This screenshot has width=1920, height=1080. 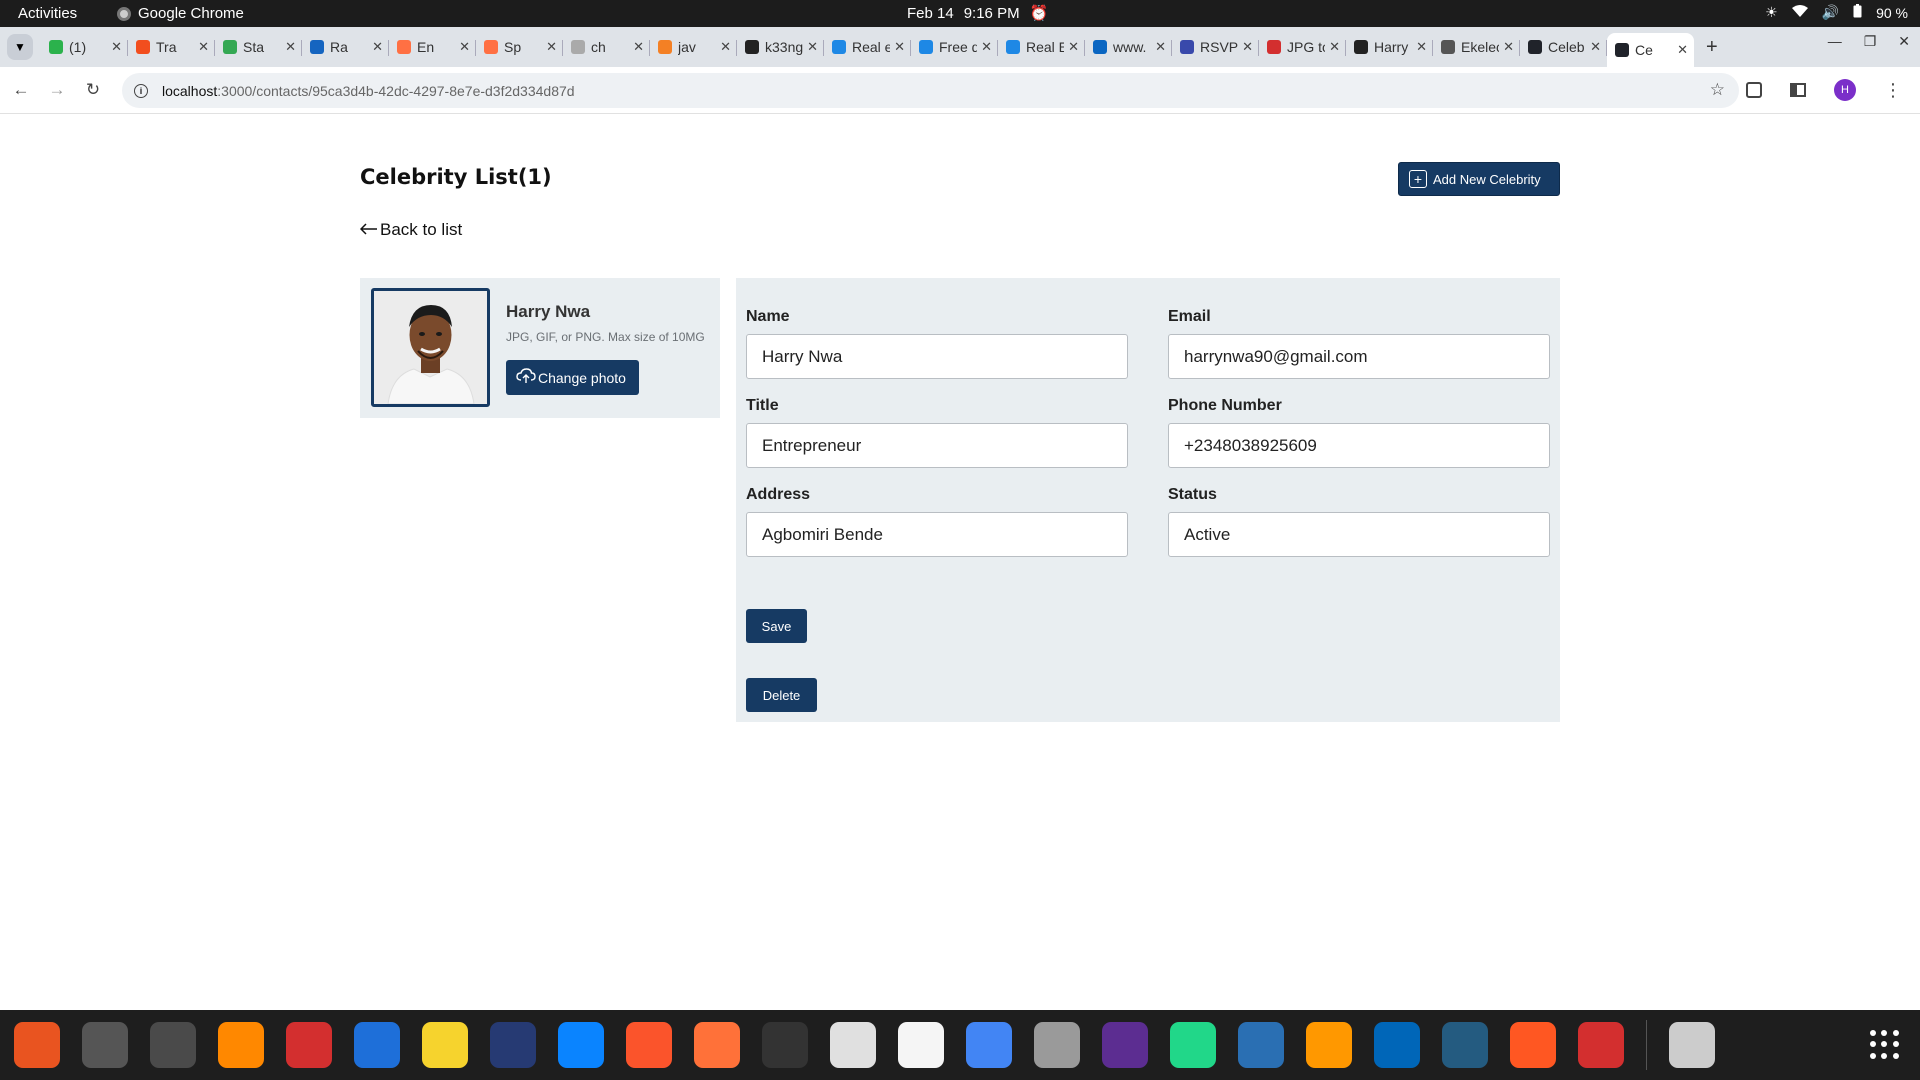 I want to click on url-host: localhost, so click(x=190, y=90).